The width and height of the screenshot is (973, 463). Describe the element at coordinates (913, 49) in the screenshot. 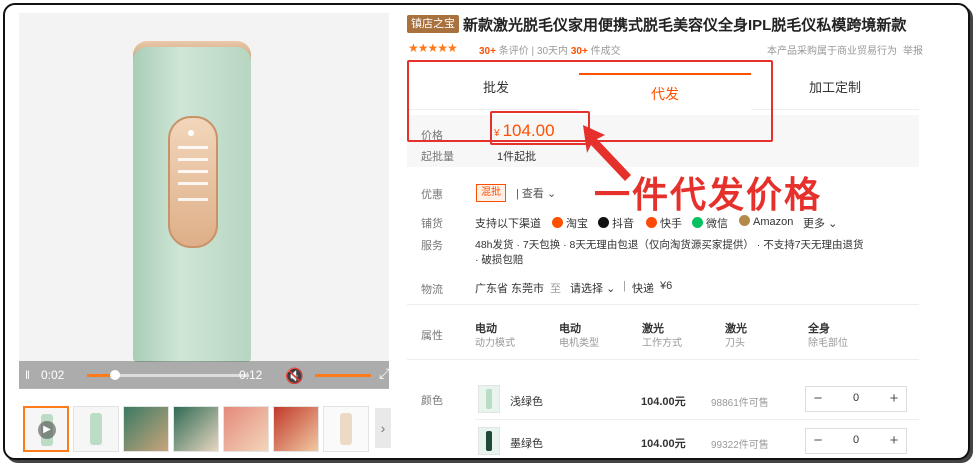

I see `report-link: 举报` at that location.